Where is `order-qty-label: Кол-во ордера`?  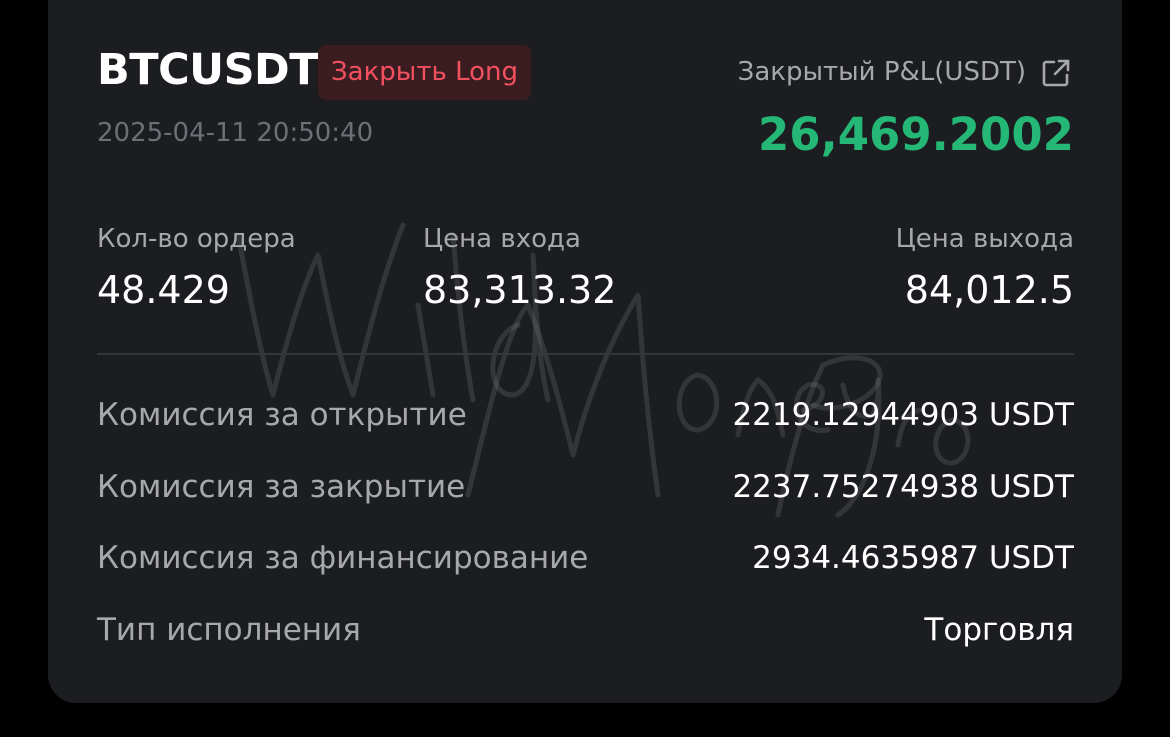
order-qty-label: Кол-во ордера is located at coordinates (196, 239).